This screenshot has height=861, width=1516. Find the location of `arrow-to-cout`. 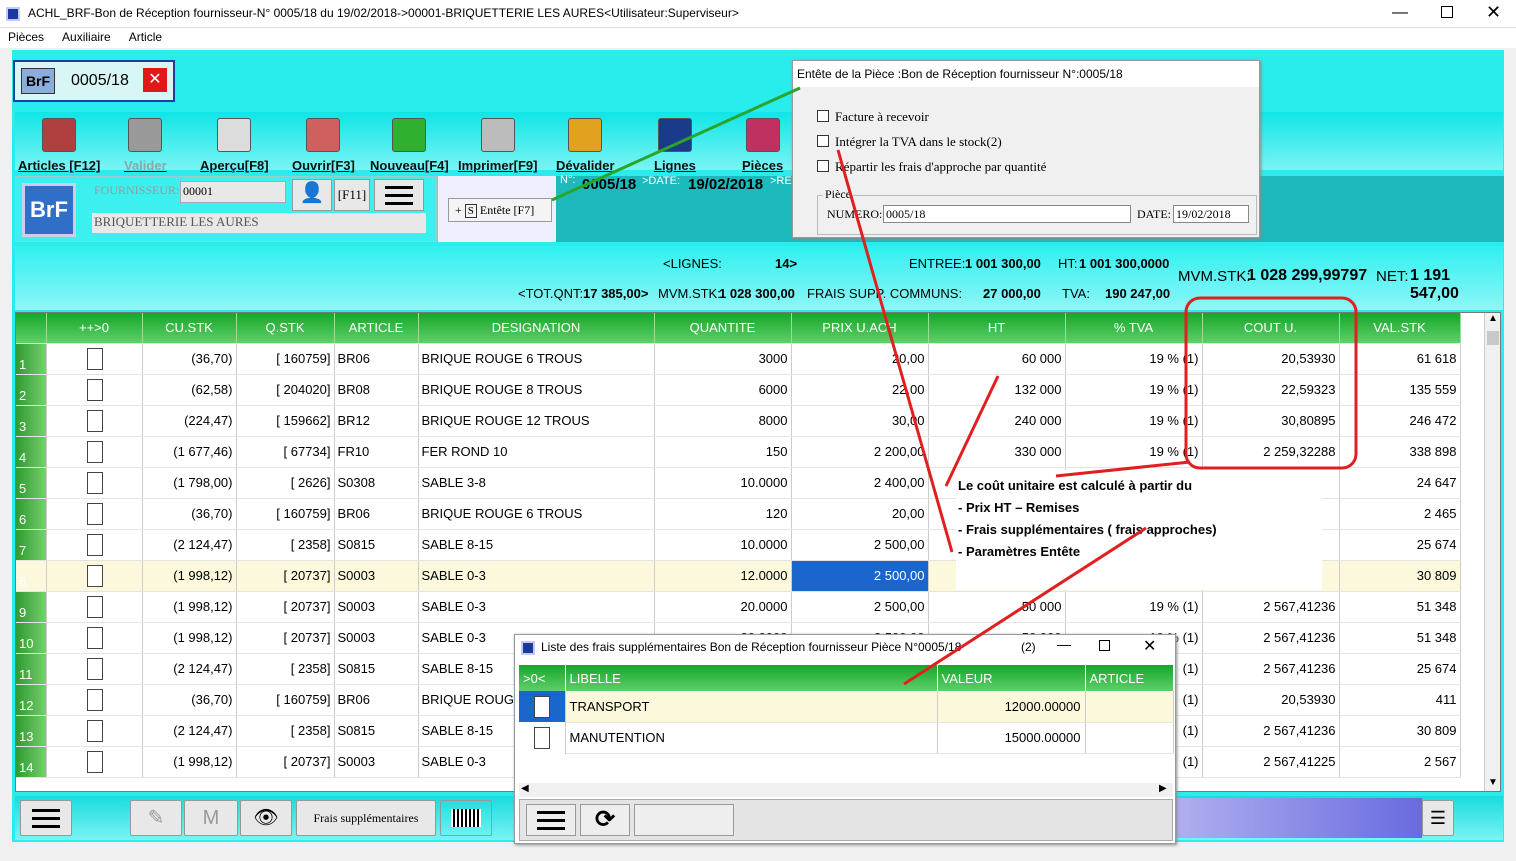

arrow-to-cout is located at coordinates (1123, 469).